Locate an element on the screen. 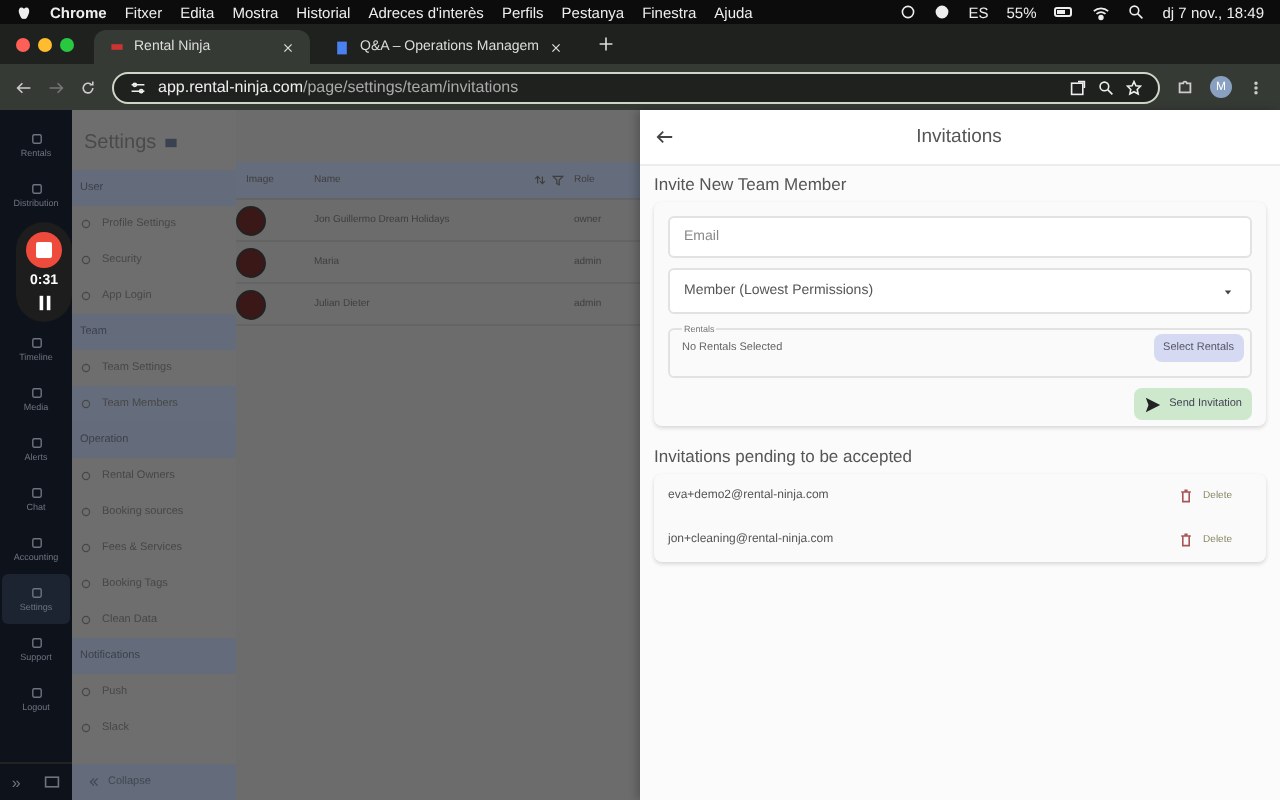 This screenshot has width=1280, height=800. close-window-button is located at coordinates (23, 44).